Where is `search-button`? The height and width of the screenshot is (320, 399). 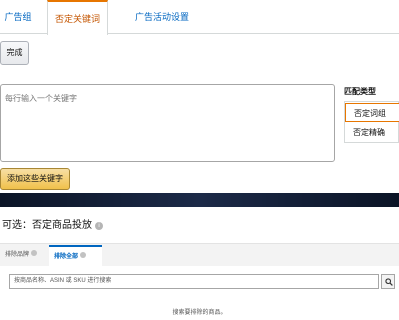 search-button is located at coordinates (388, 281).